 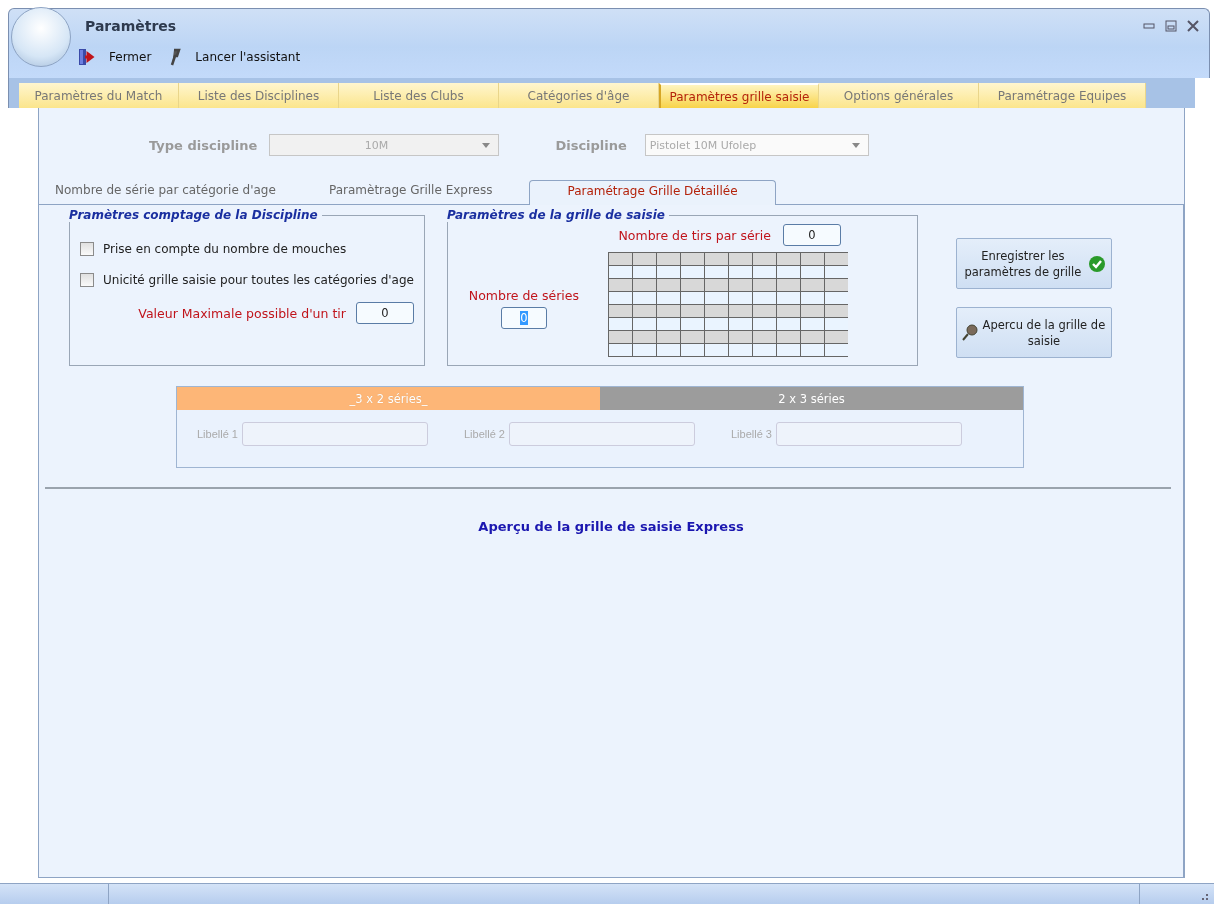 I want to click on field-label: Nombre de tirs par série, so click(x=694, y=235).